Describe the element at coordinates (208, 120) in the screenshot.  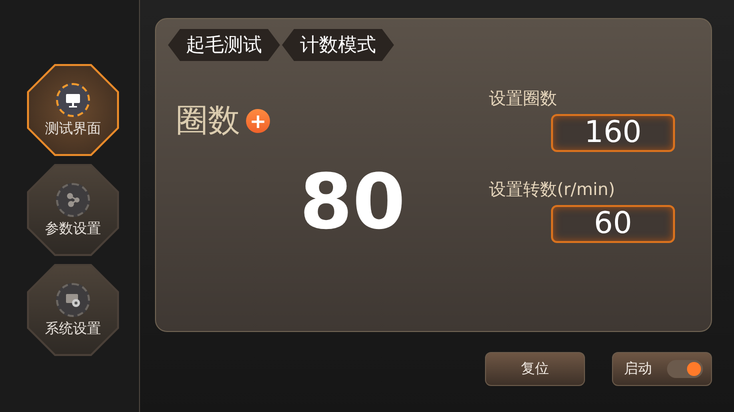
I see `counter-label: 圈数` at that location.